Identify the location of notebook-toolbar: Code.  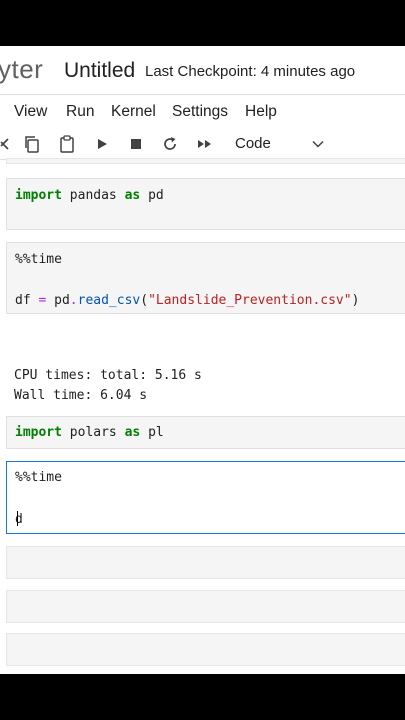
(202, 144).